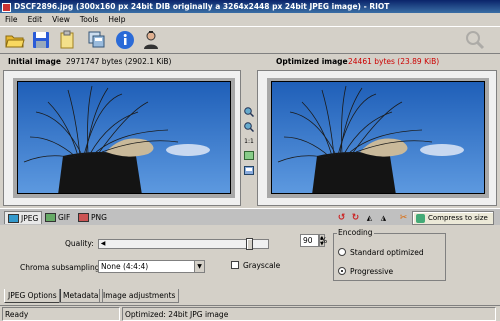 The height and width of the screenshot is (321, 500). I want to click on compress-icon, so click(420, 218).